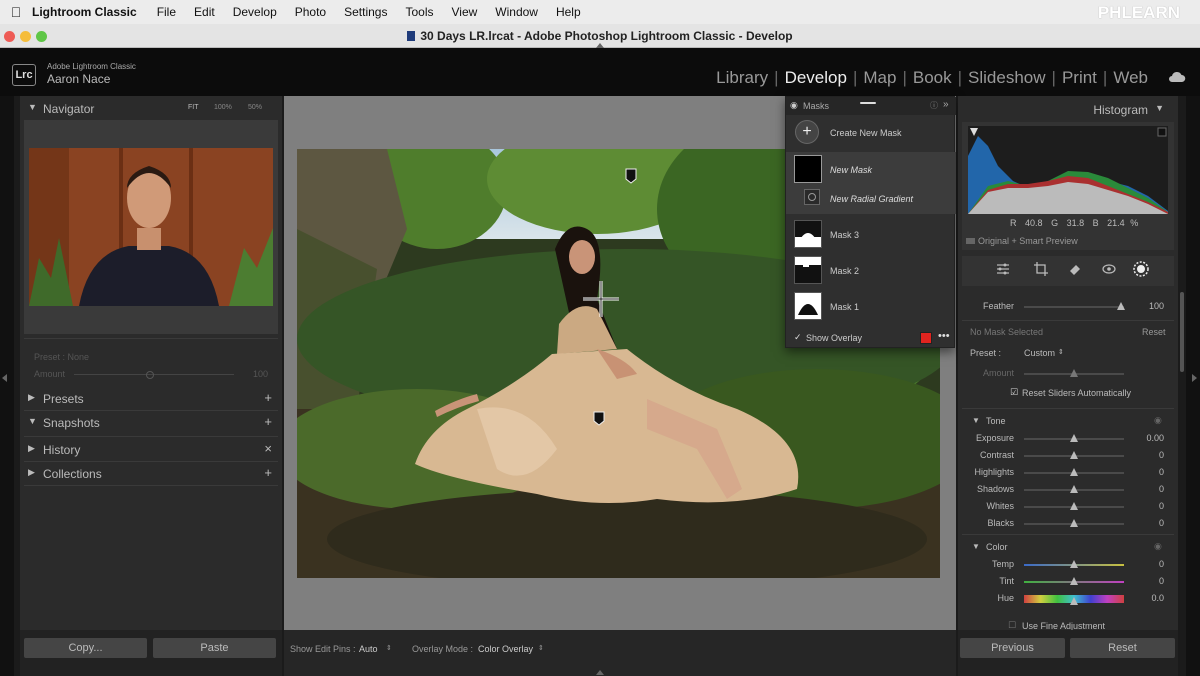 The width and height of the screenshot is (1200, 676). I want to click on slider-row: Highlights 0, so click(1068, 473).